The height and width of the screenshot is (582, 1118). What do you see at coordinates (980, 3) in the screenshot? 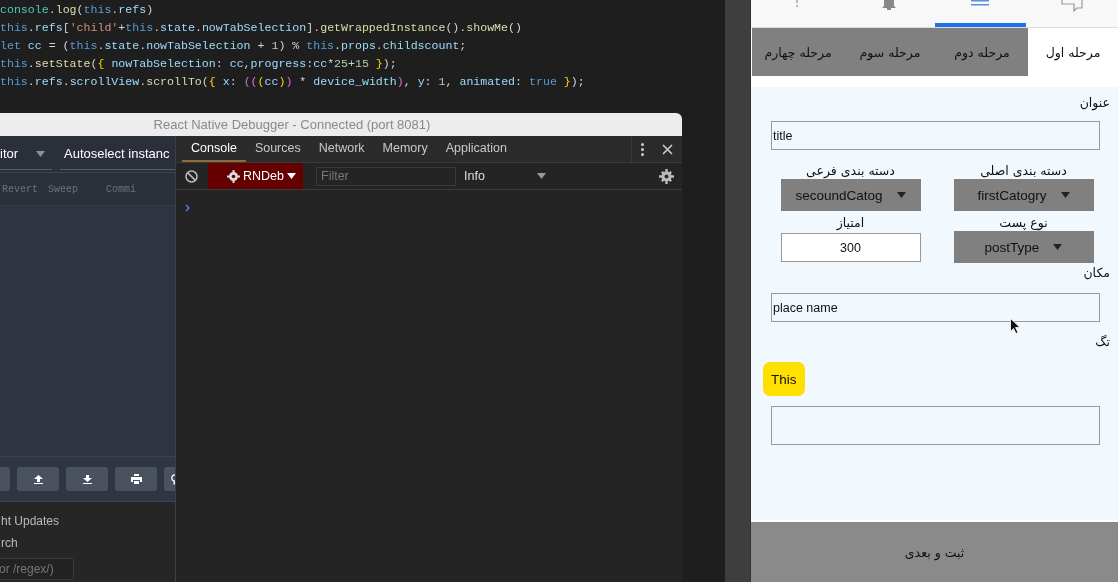
I see `menu-icon` at bounding box center [980, 3].